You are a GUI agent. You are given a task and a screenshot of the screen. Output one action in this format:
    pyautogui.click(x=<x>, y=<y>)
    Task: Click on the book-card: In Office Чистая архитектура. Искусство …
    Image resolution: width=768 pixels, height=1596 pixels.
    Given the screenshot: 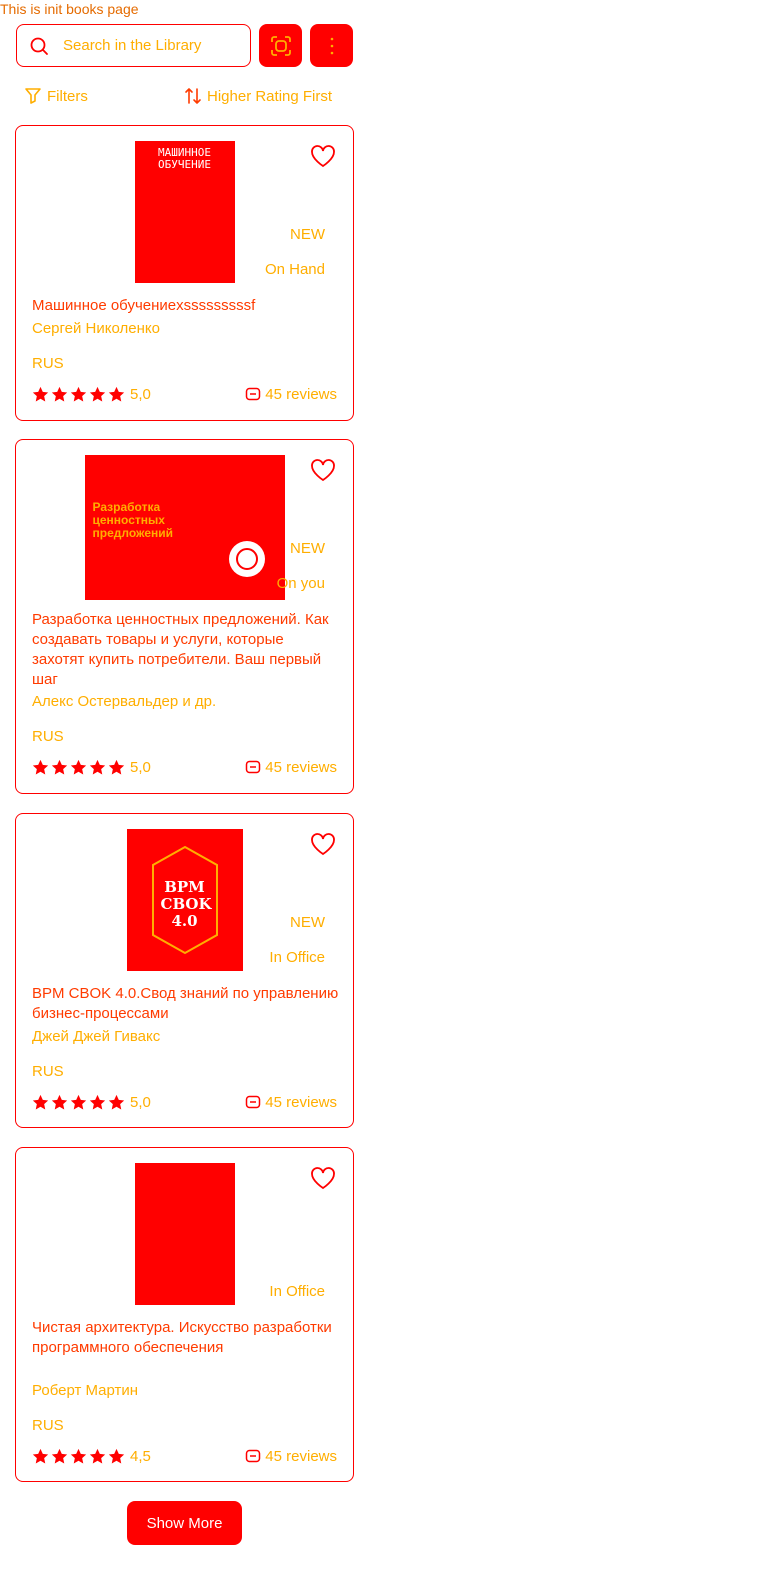 What is the action you would take?
    pyautogui.click(x=184, y=1314)
    